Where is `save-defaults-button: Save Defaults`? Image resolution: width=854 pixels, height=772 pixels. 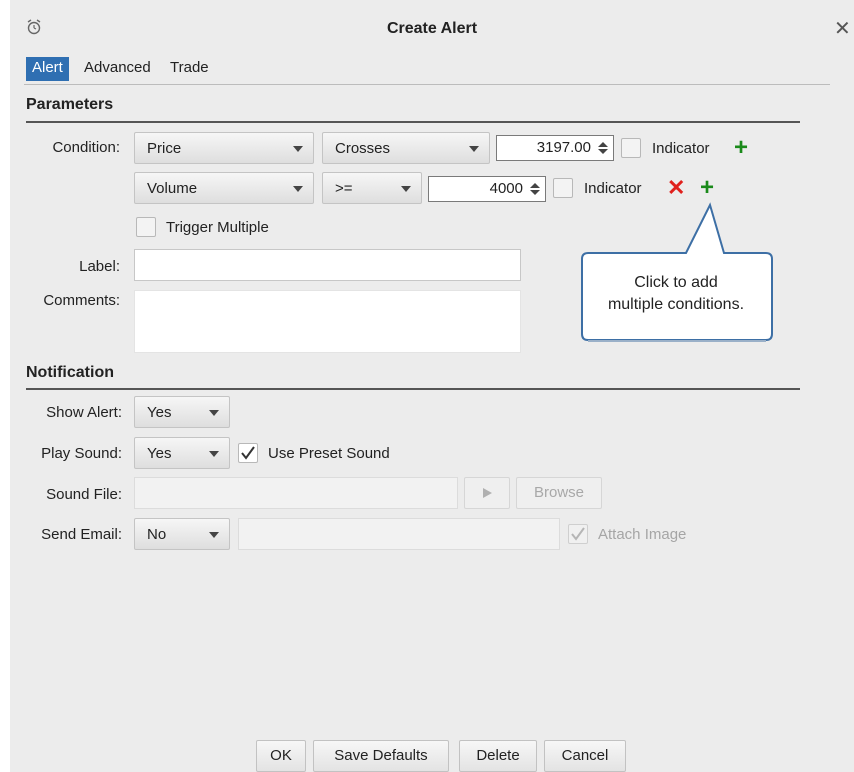 save-defaults-button: Save Defaults is located at coordinates (381, 756).